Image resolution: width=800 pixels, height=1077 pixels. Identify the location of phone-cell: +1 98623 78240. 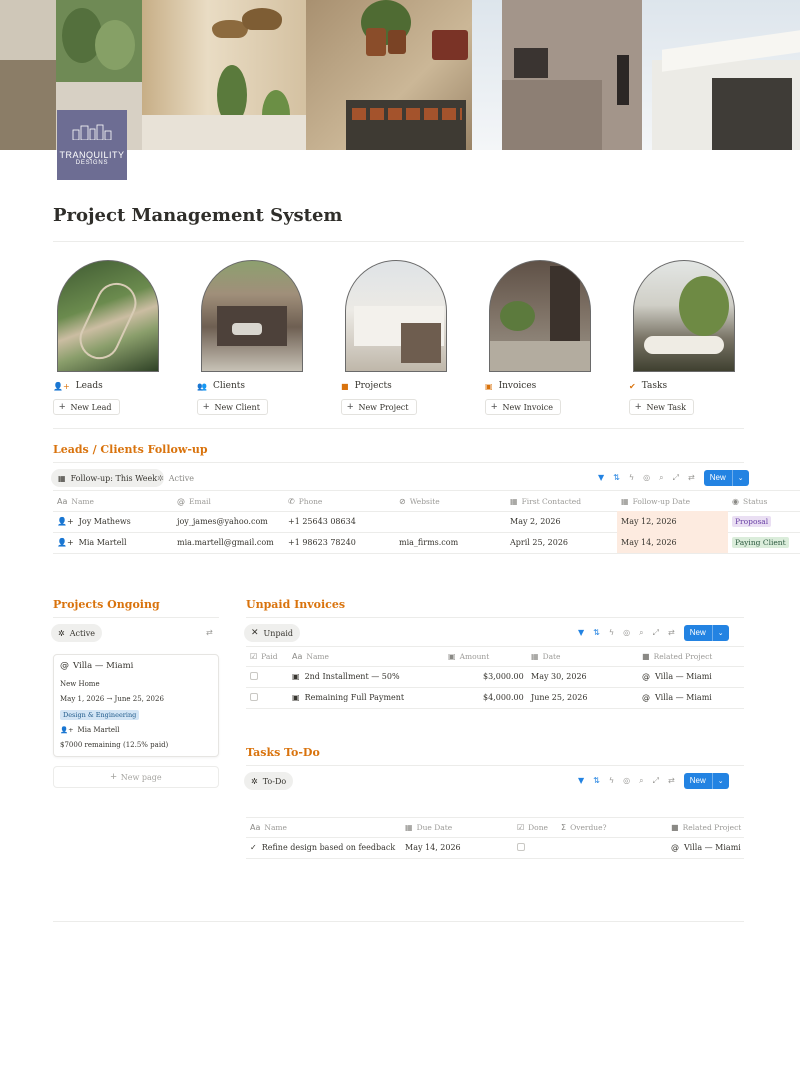
(322, 542).